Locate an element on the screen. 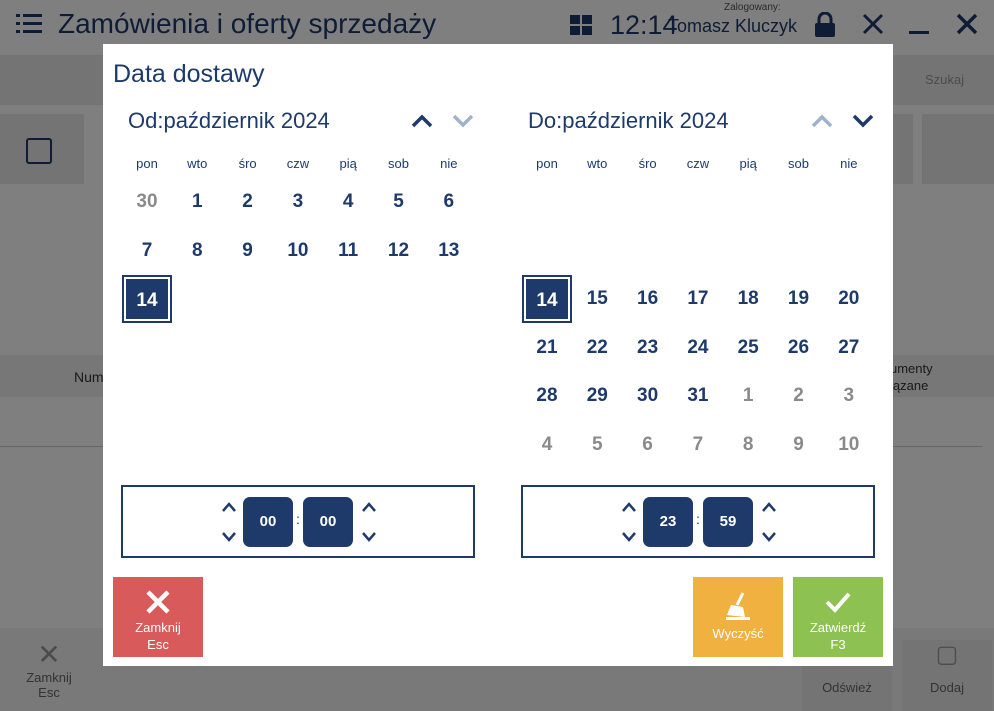  to-time-picker: 23 : 59 is located at coordinates (698, 521).